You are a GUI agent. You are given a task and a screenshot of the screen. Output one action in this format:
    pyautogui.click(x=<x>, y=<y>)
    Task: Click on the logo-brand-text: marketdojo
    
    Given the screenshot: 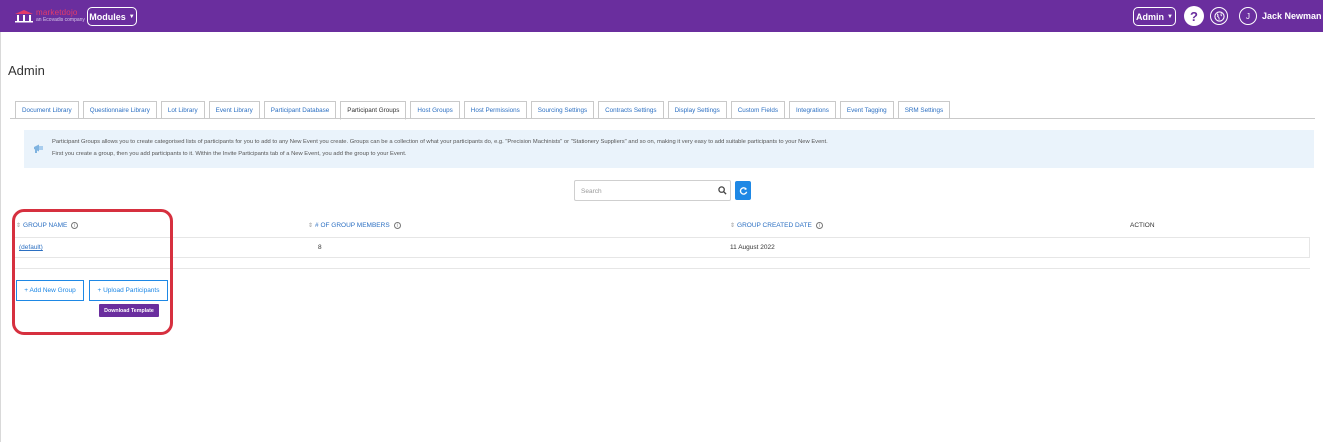 What is the action you would take?
    pyautogui.click(x=57, y=12)
    